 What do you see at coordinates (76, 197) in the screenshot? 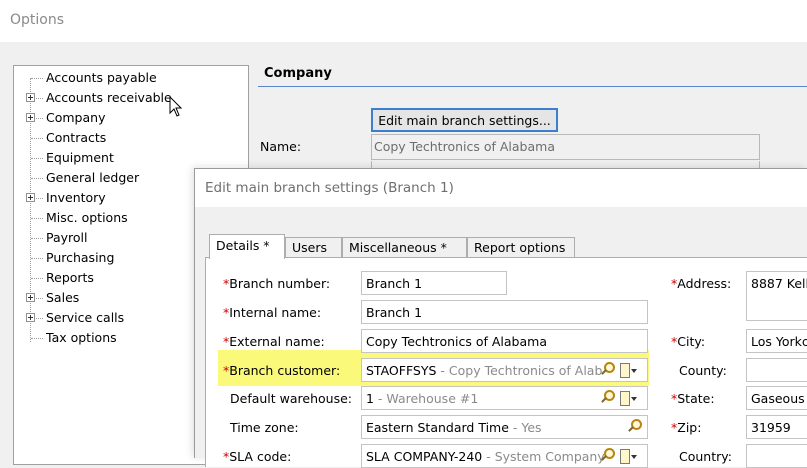
I see `tree-item-label: Inventory` at bounding box center [76, 197].